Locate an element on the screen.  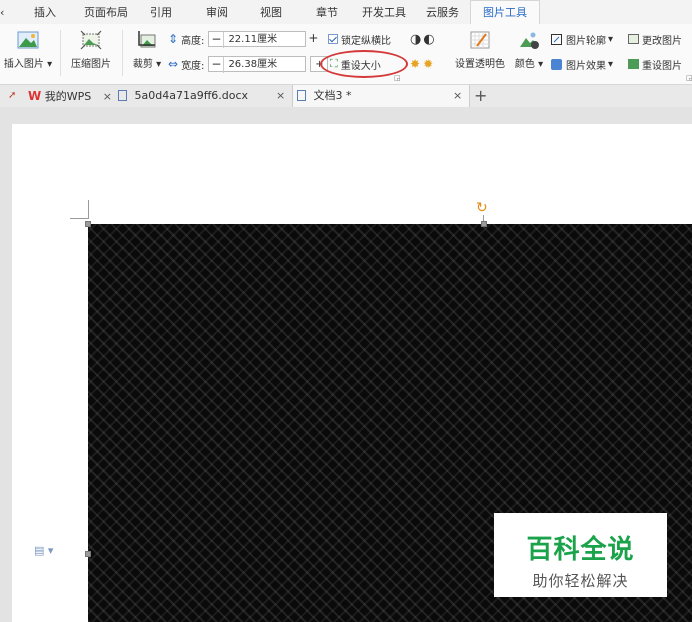
tab-document-docx: 5a0d4a71a9ff6.docx × is located at coordinates (201, 96).